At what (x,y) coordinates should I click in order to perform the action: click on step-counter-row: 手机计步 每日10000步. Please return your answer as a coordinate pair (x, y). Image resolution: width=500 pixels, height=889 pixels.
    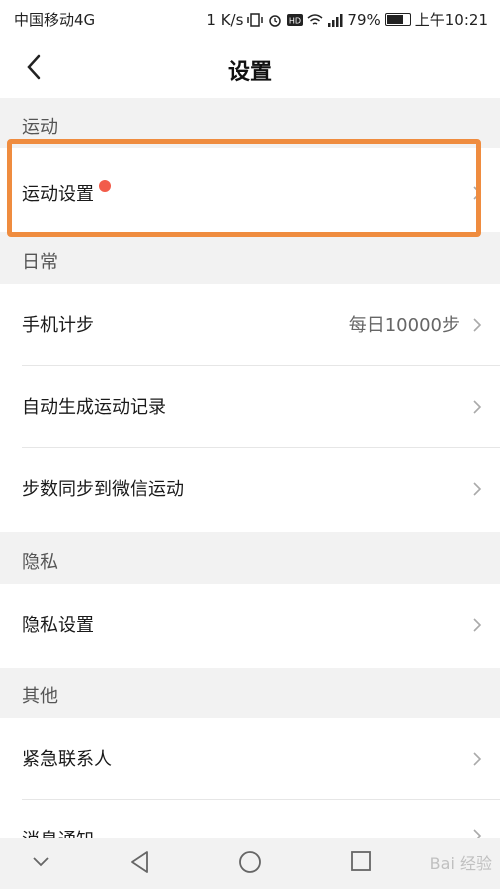
    Looking at the image, I should click on (250, 325).